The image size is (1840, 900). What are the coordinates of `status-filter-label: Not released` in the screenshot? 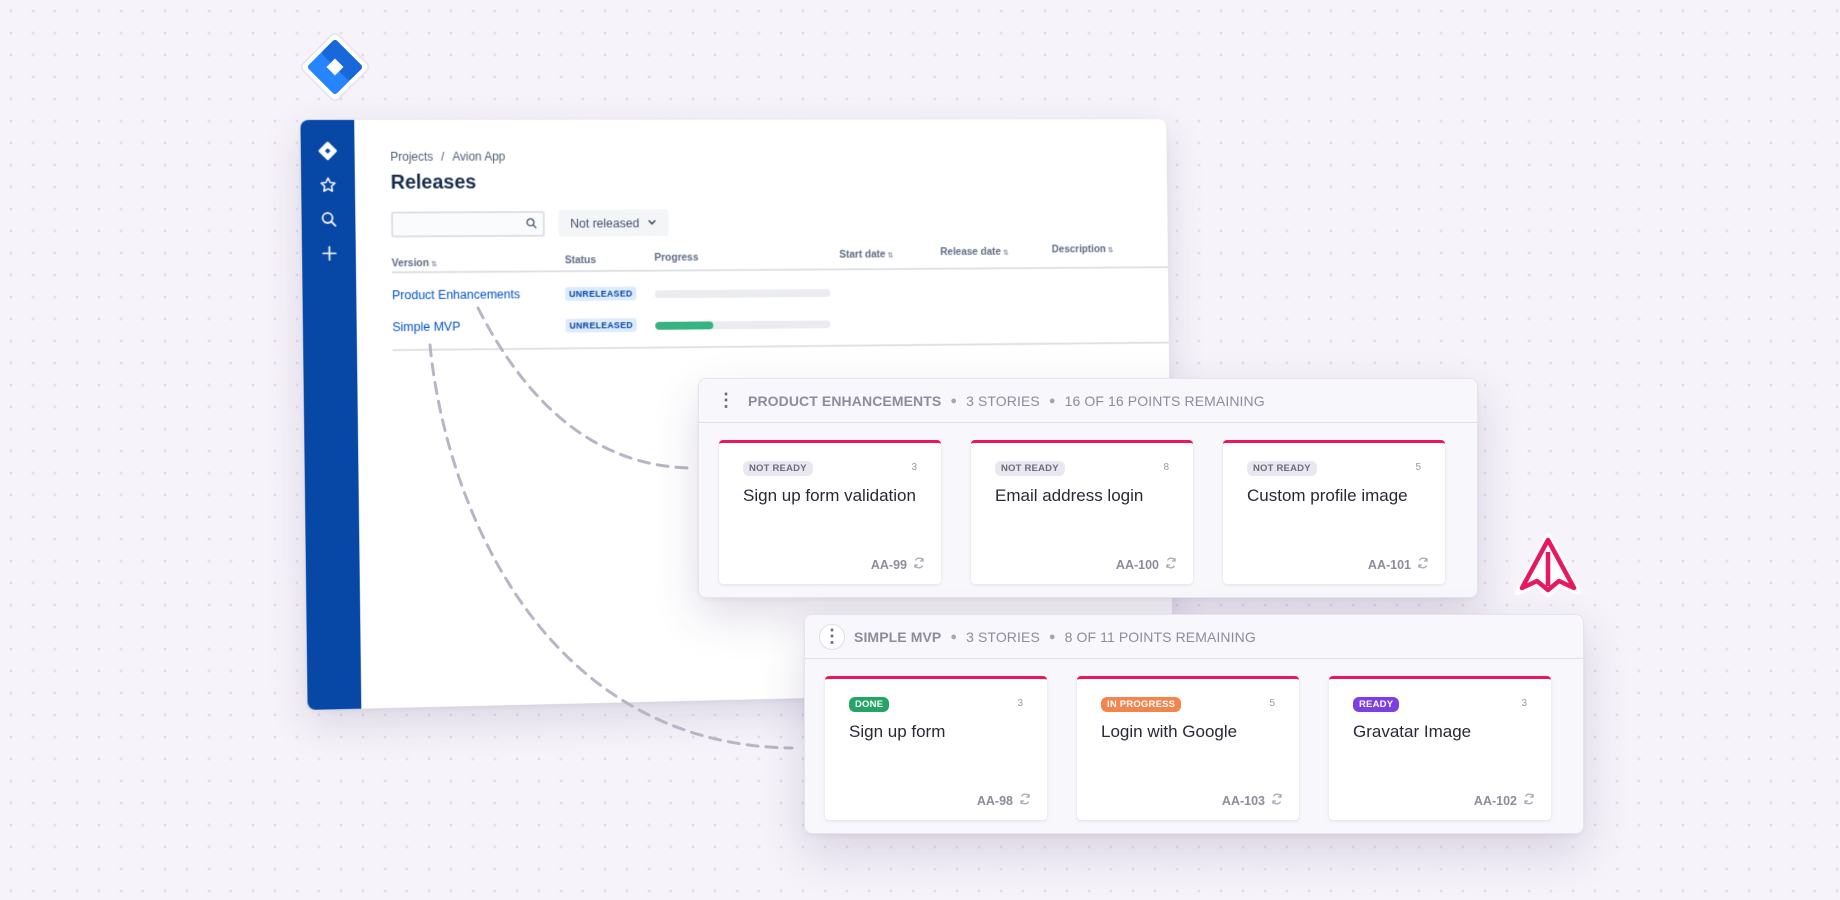 It's located at (604, 223).